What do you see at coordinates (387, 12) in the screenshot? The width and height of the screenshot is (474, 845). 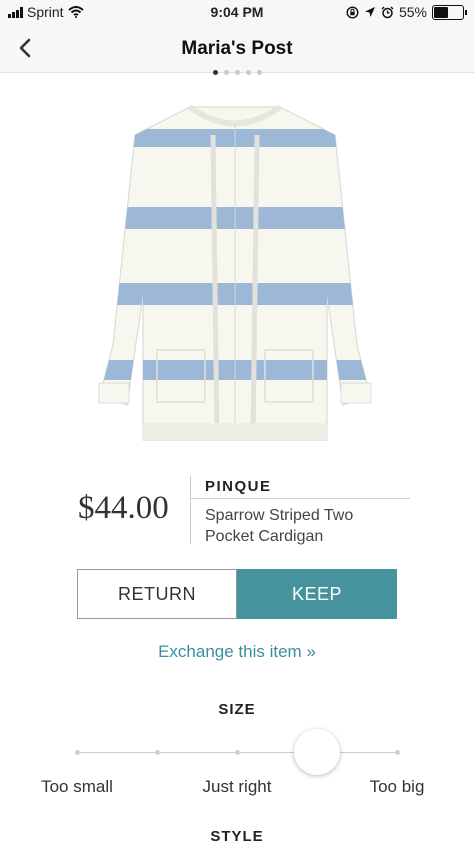 I see `alarm-icon` at bounding box center [387, 12].